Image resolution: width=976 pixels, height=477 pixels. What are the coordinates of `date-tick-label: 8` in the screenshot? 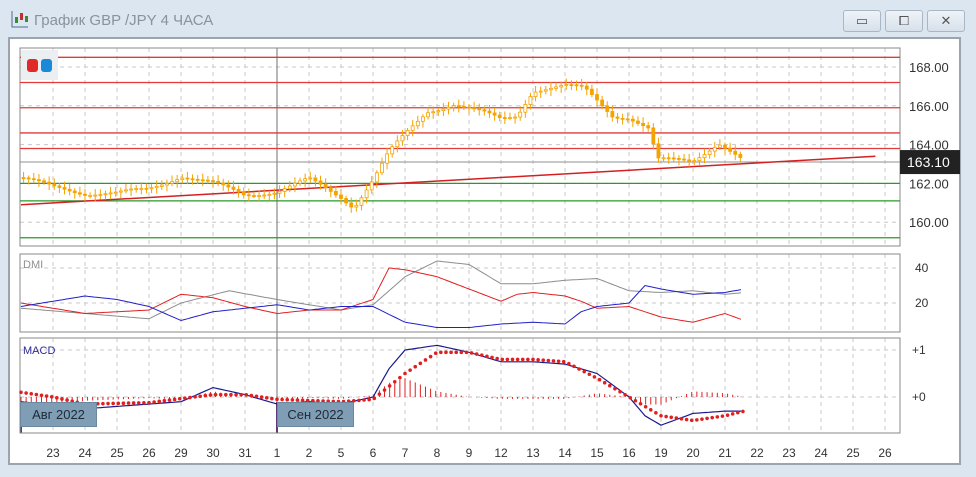 It's located at (437, 453).